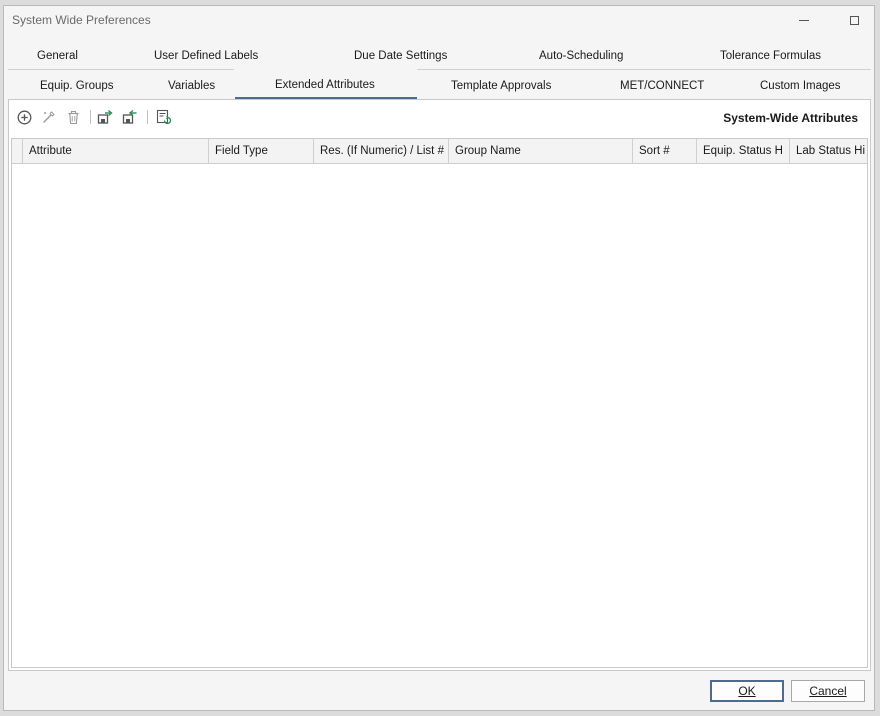  What do you see at coordinates (439, 116) in the screenshot?
I see `toolbar: System-Wide Attributes` at bounding box center [439, 116].